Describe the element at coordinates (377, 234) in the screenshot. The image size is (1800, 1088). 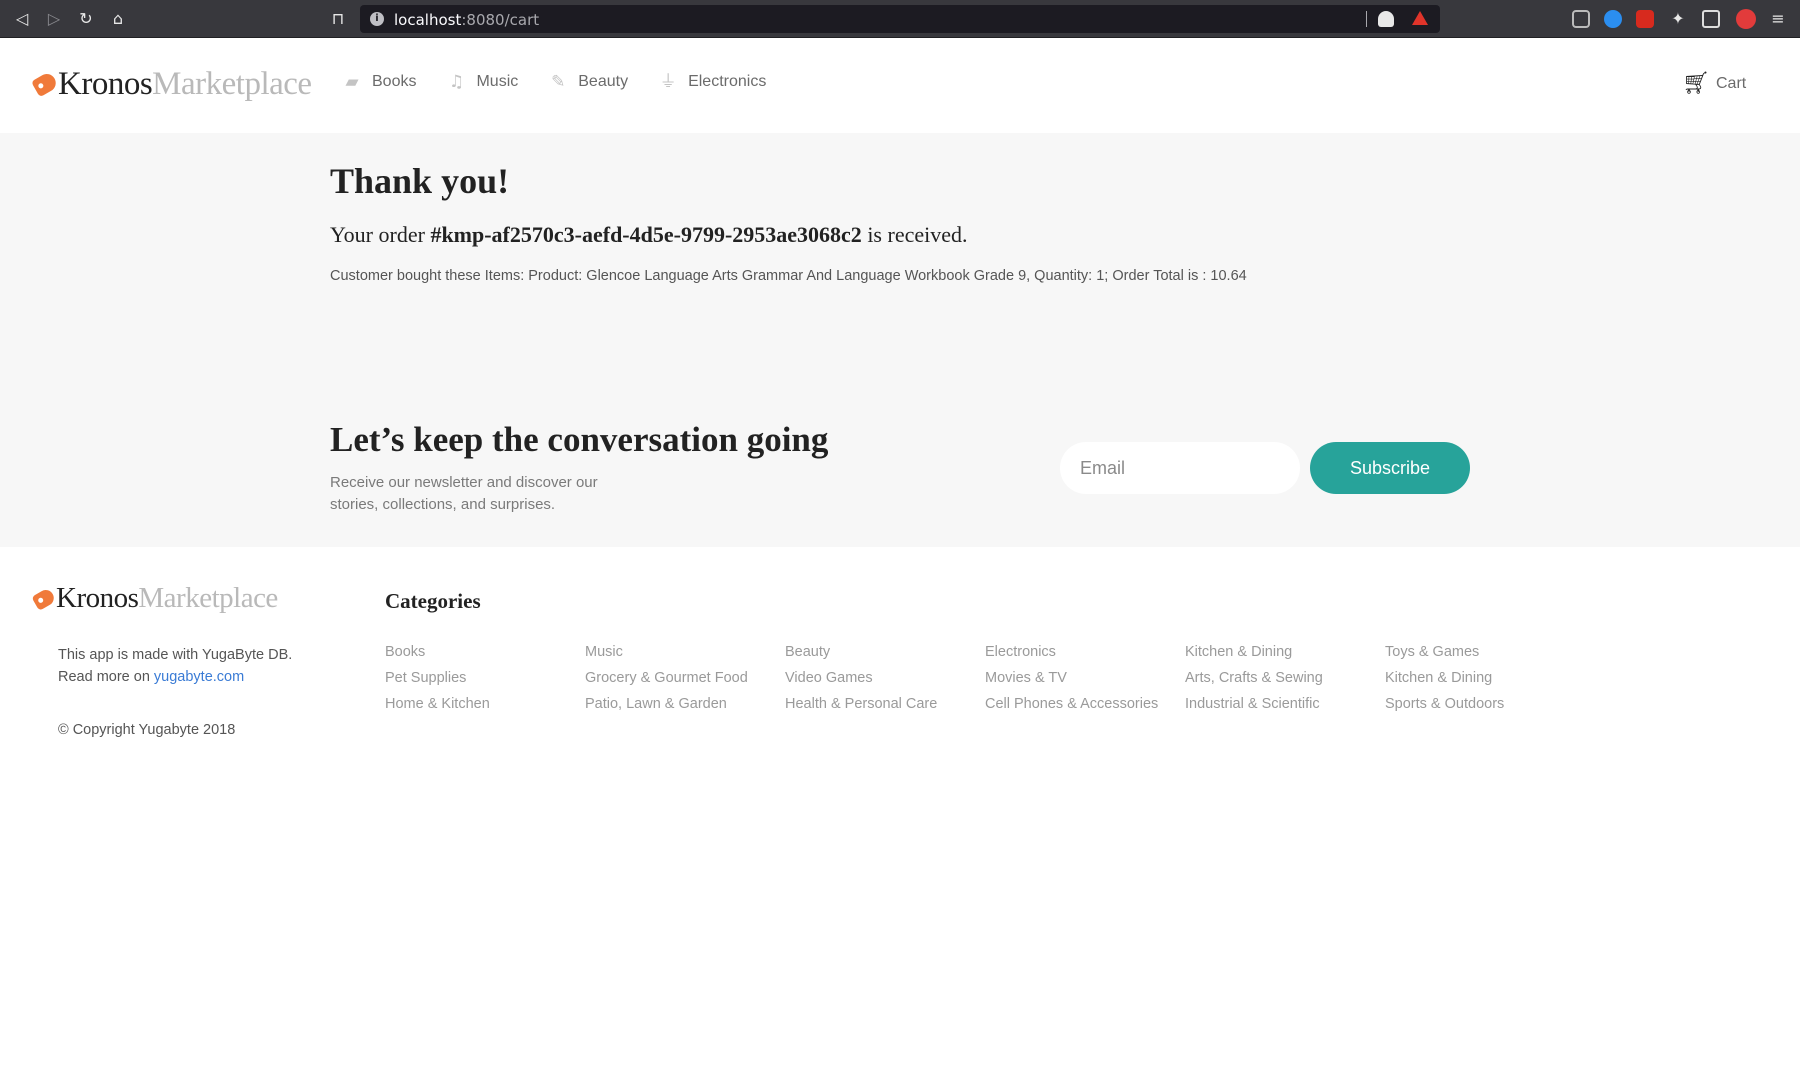
I see `order-line-prefix: Your order` at that location.